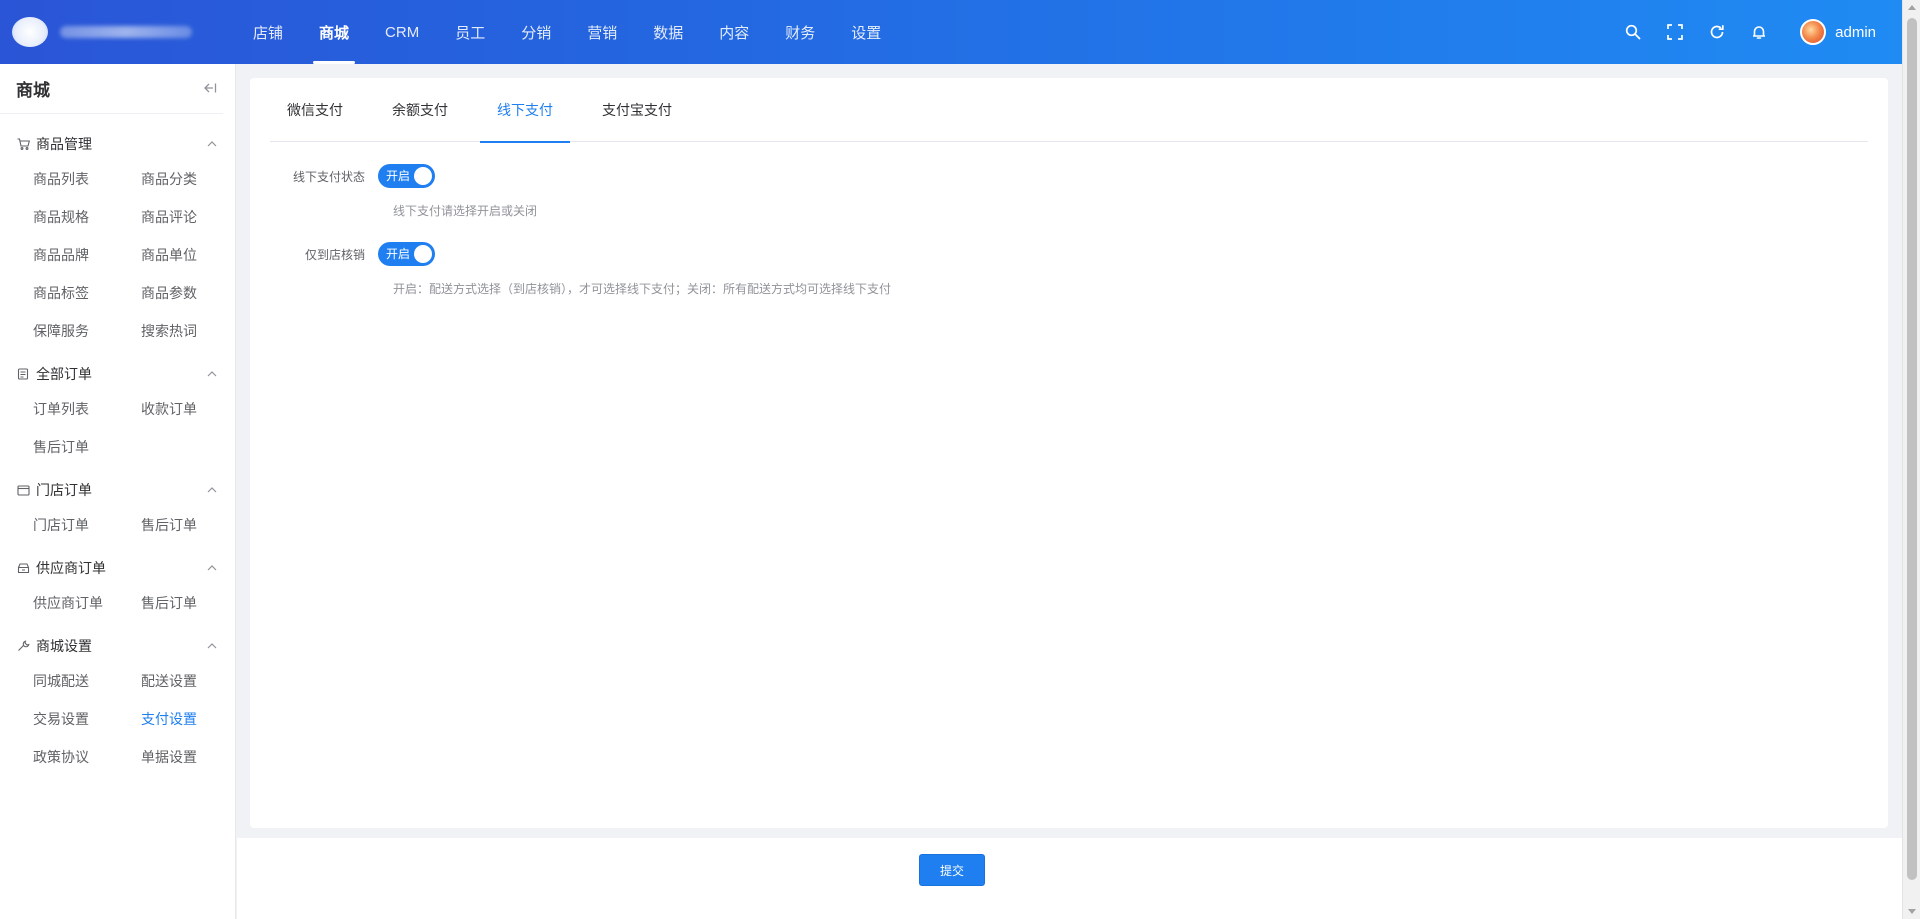  What do you see at coordinates (87, 719) in the screenshot?
I see `sidebar-item-trade-settings: 交易设置` at bounding box center [87, 719].